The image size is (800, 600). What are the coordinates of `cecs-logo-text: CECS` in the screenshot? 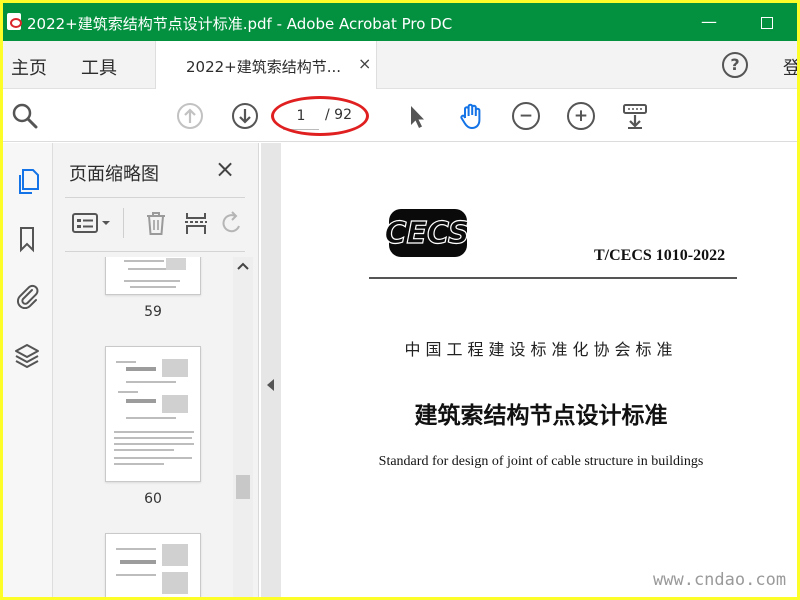 It's located at (426, 233).